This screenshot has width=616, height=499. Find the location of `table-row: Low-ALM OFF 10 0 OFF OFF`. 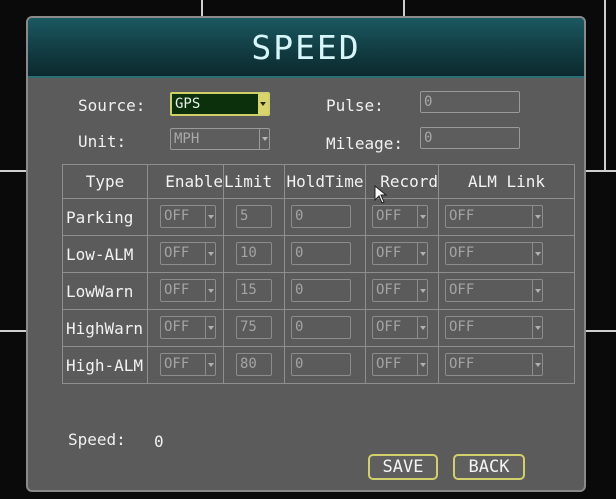

table-row: Low-ALM OFF 10 0 OFF OFF is located at coordinates (318, 254).